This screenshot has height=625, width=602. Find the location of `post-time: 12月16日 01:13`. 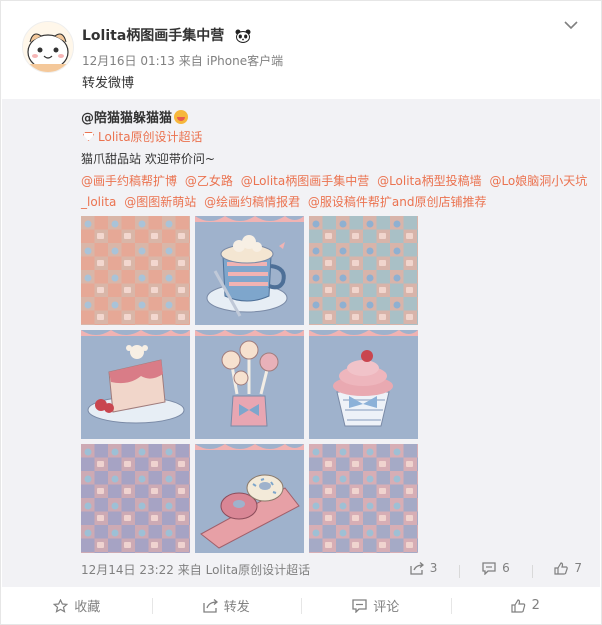

post-time: 12月16日 01:13 is located at coordinates (128, 61).